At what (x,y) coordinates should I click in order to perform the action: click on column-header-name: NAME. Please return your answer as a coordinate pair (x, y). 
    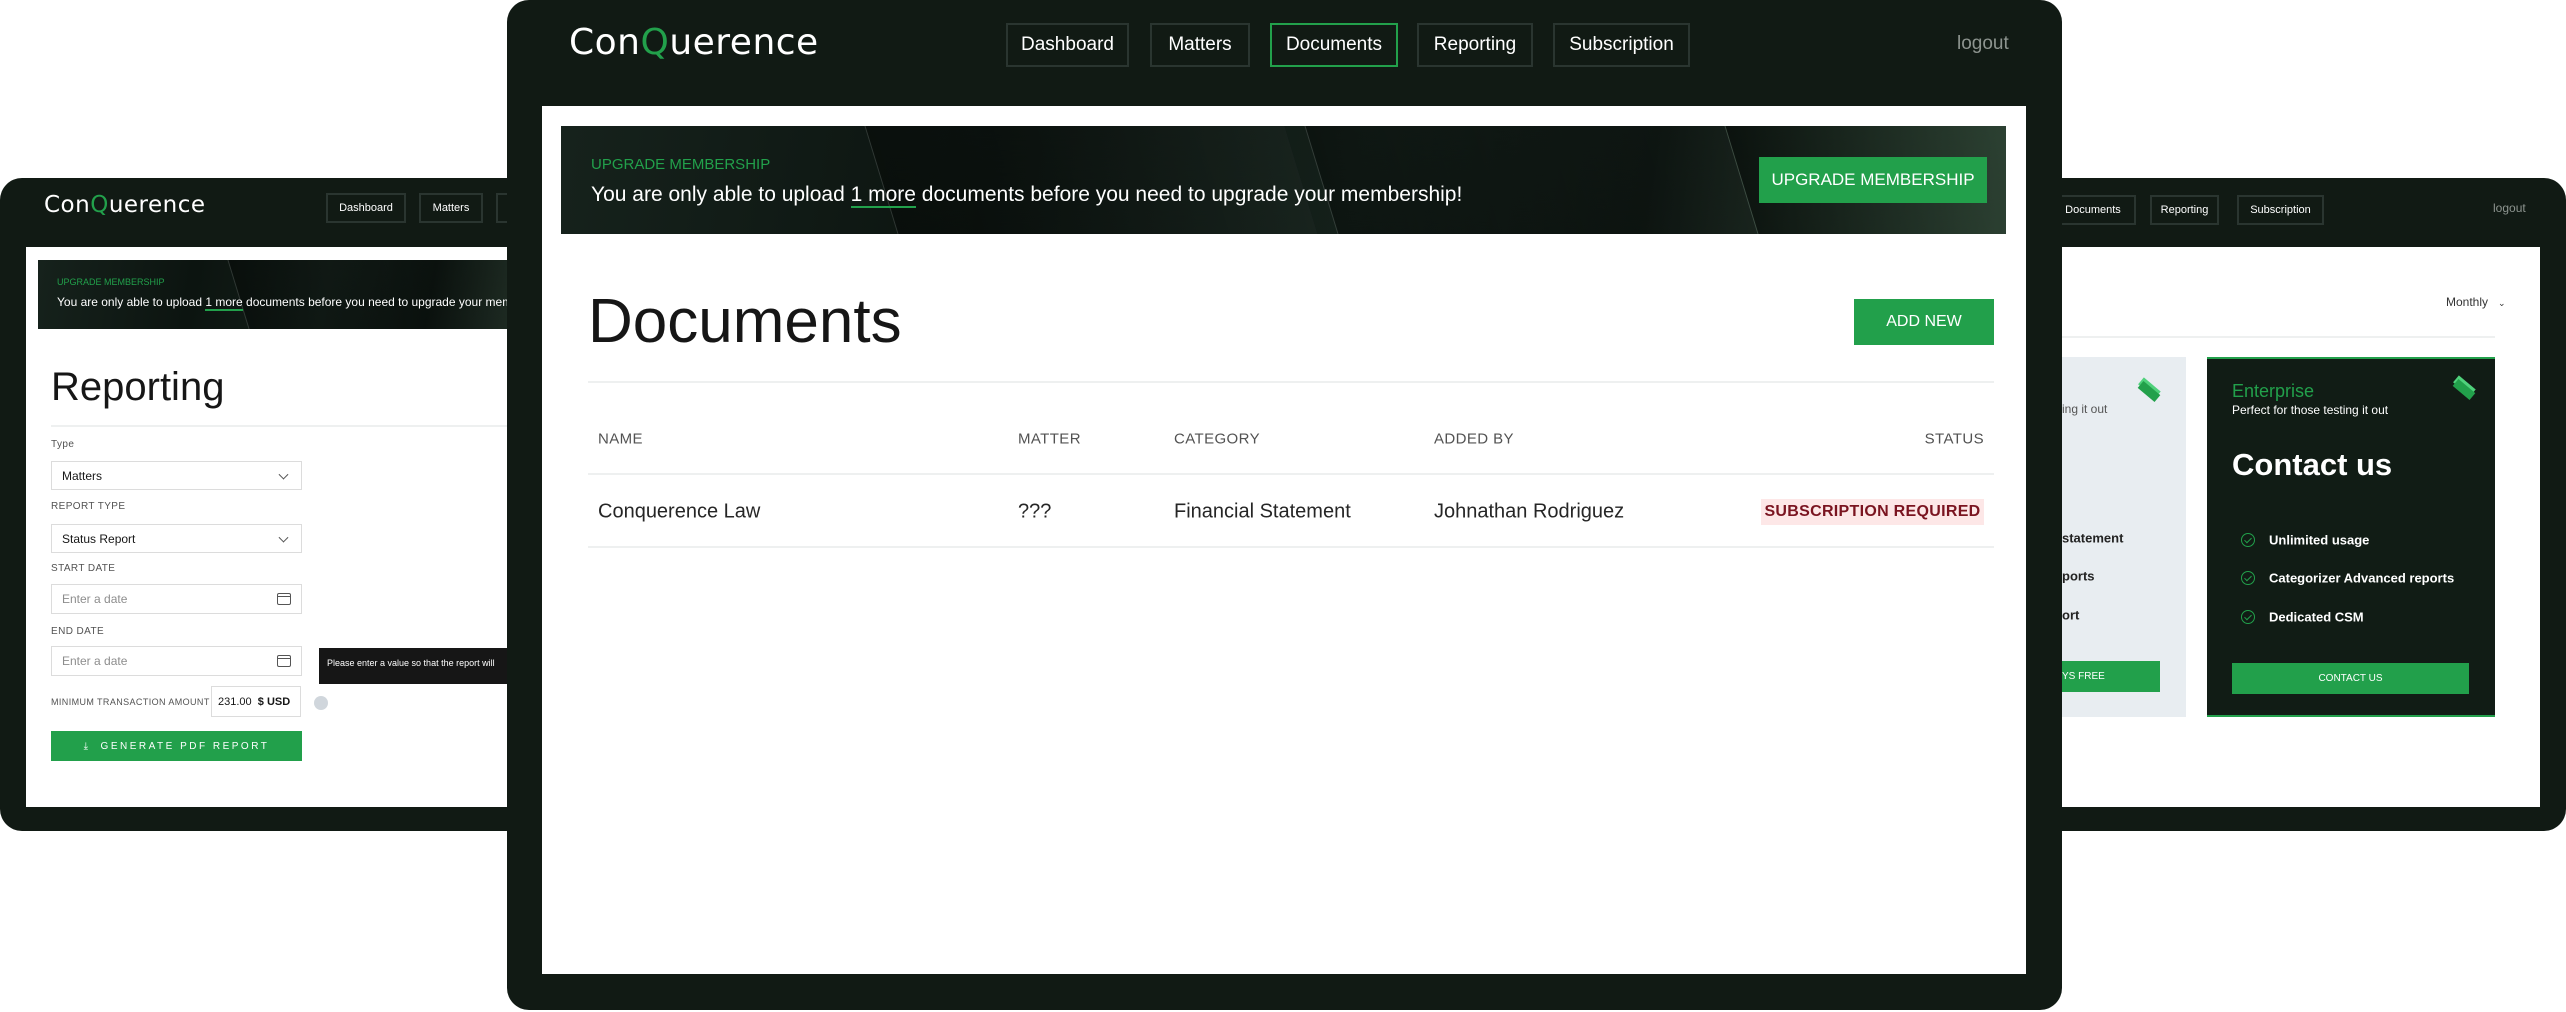
    Looking at the image, I should click on (620, 439).